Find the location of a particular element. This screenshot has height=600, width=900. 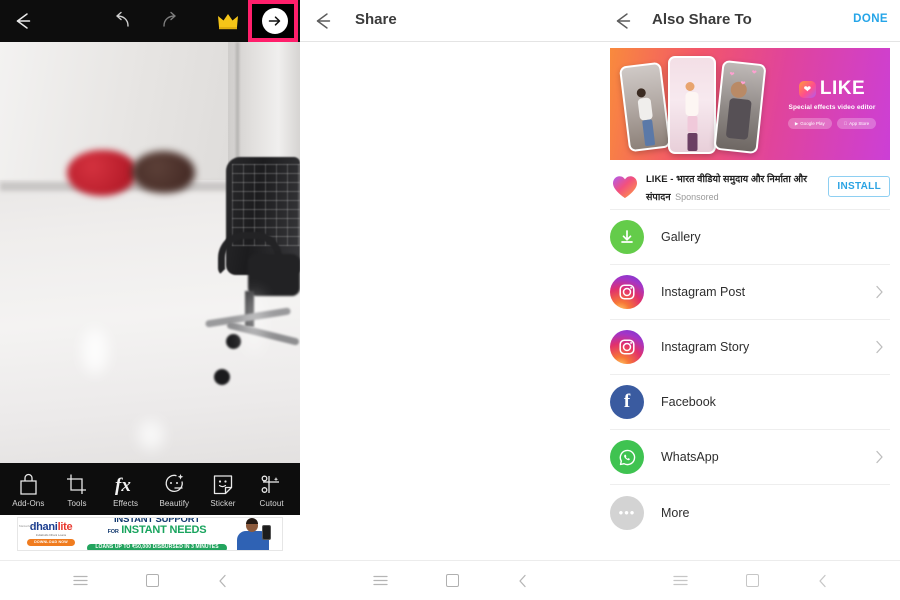

google-play-button: ▶ Google Play is located at coordinates (809, 123).